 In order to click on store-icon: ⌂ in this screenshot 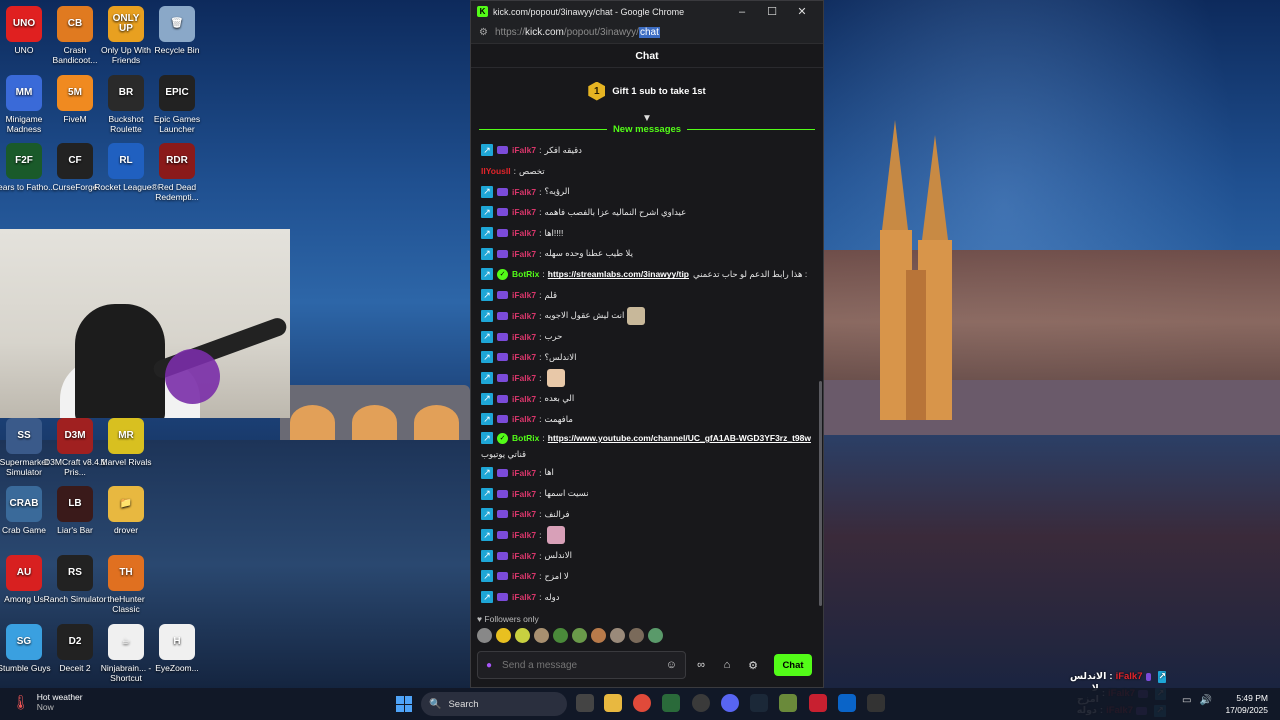, I will do `click(727, 665)`.